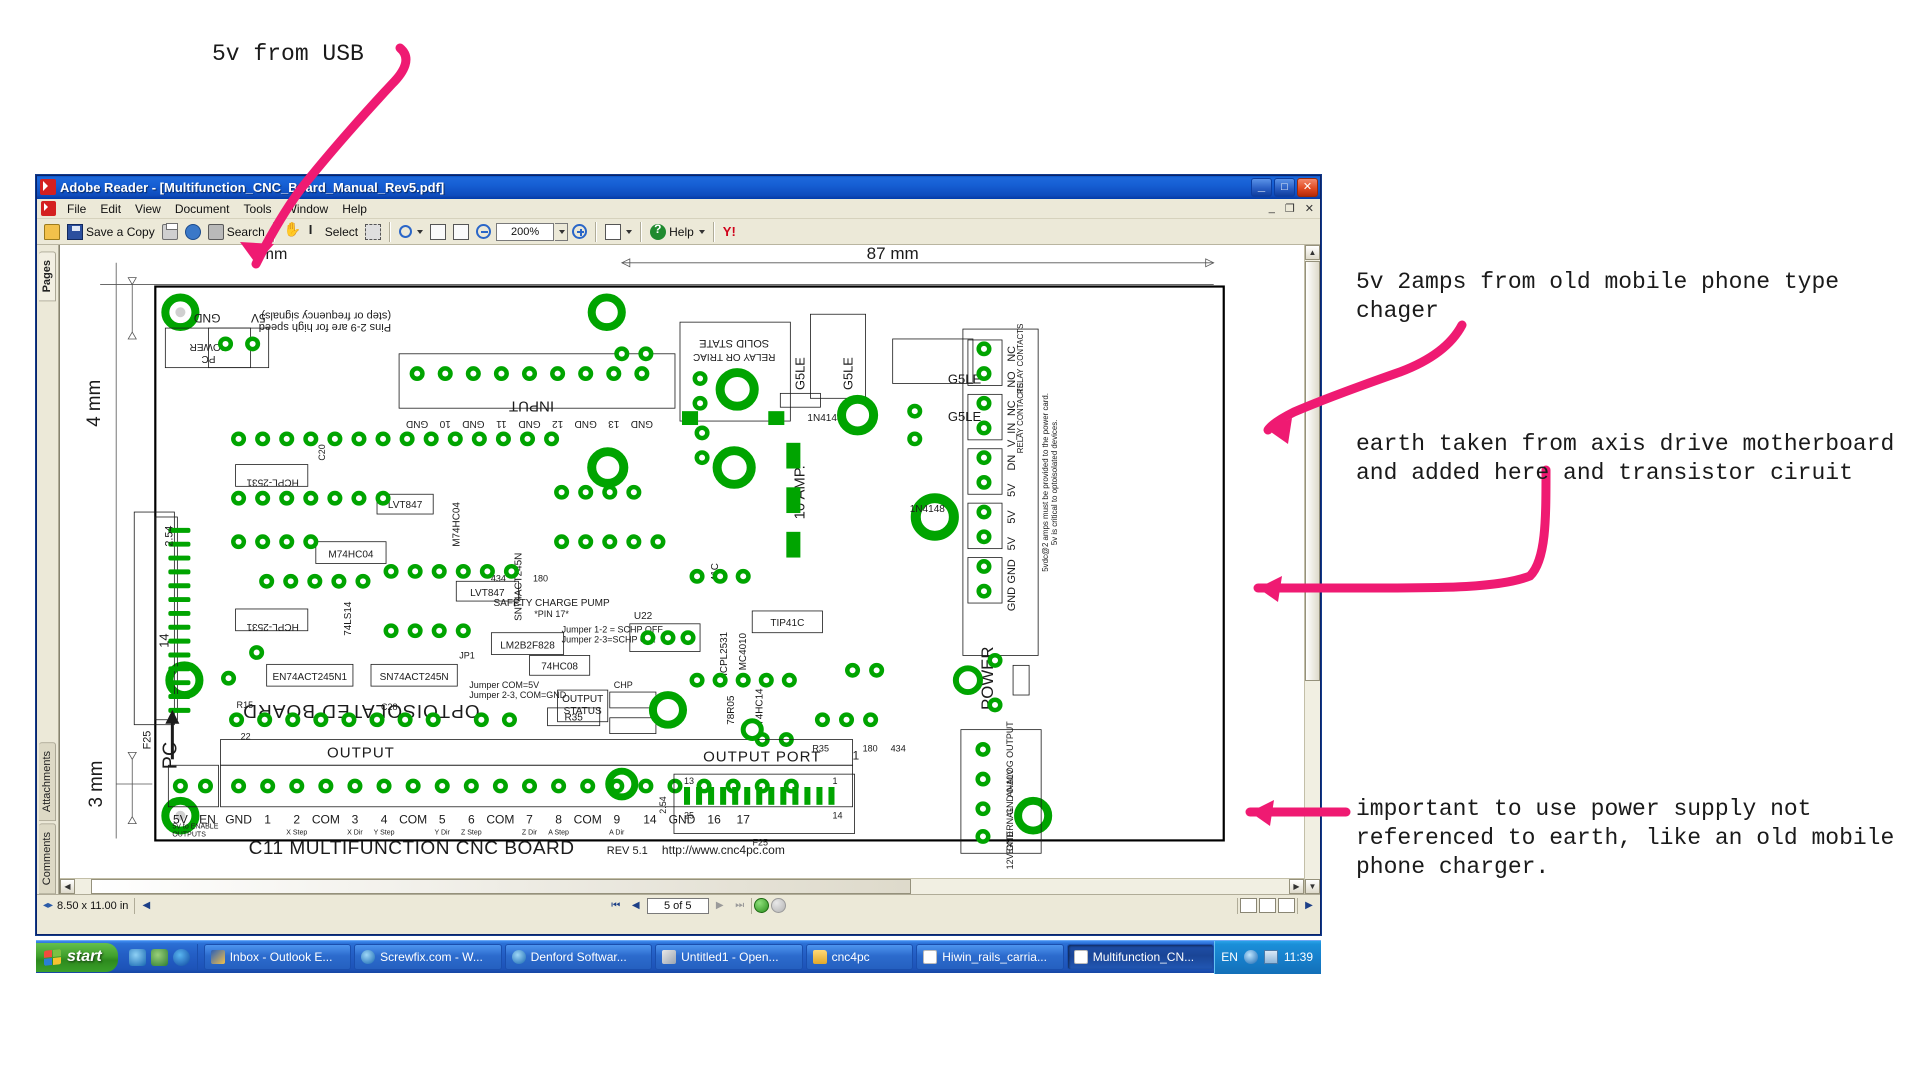 The width and height of the screenshot is (1920, 1080). I want to click on document-system-icon, so click(48, 208).